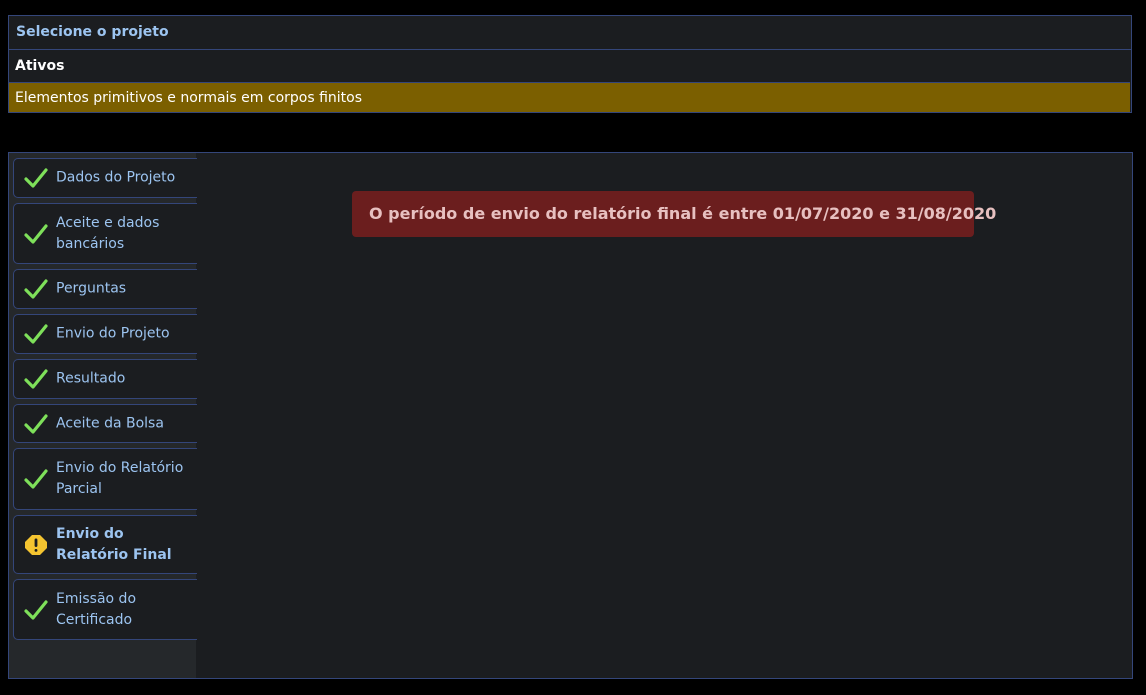  I want to click on step-envio-do-projeto: Envio do Projeto, so click(105, 334).